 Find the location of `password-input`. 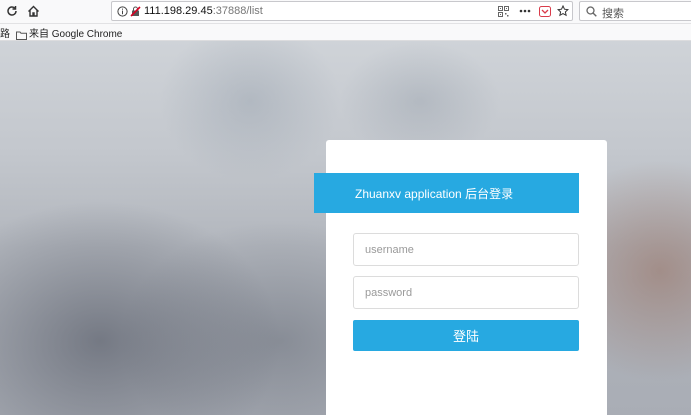

password-input is located at coordinates (466, 292).